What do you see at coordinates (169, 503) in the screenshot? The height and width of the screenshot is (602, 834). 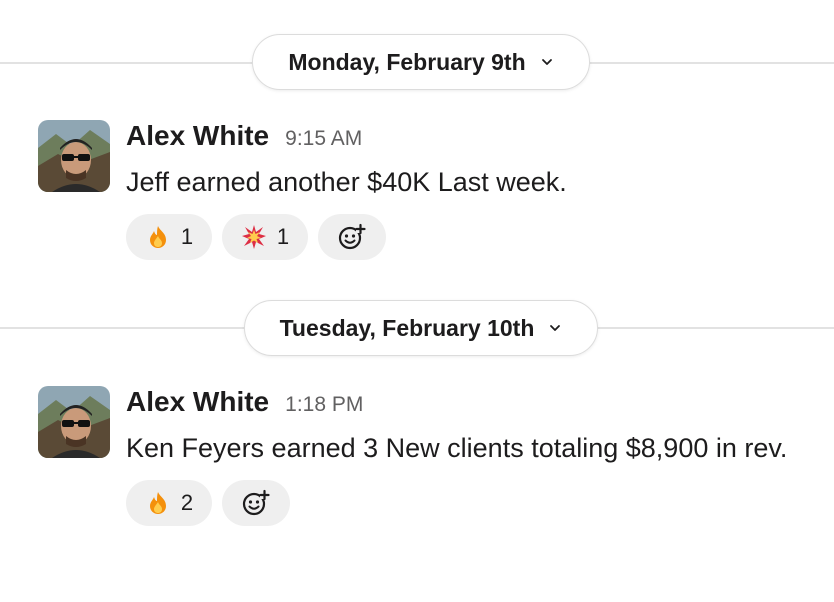 I see `reaction-fire: 2` at bounding box center [169, 503].